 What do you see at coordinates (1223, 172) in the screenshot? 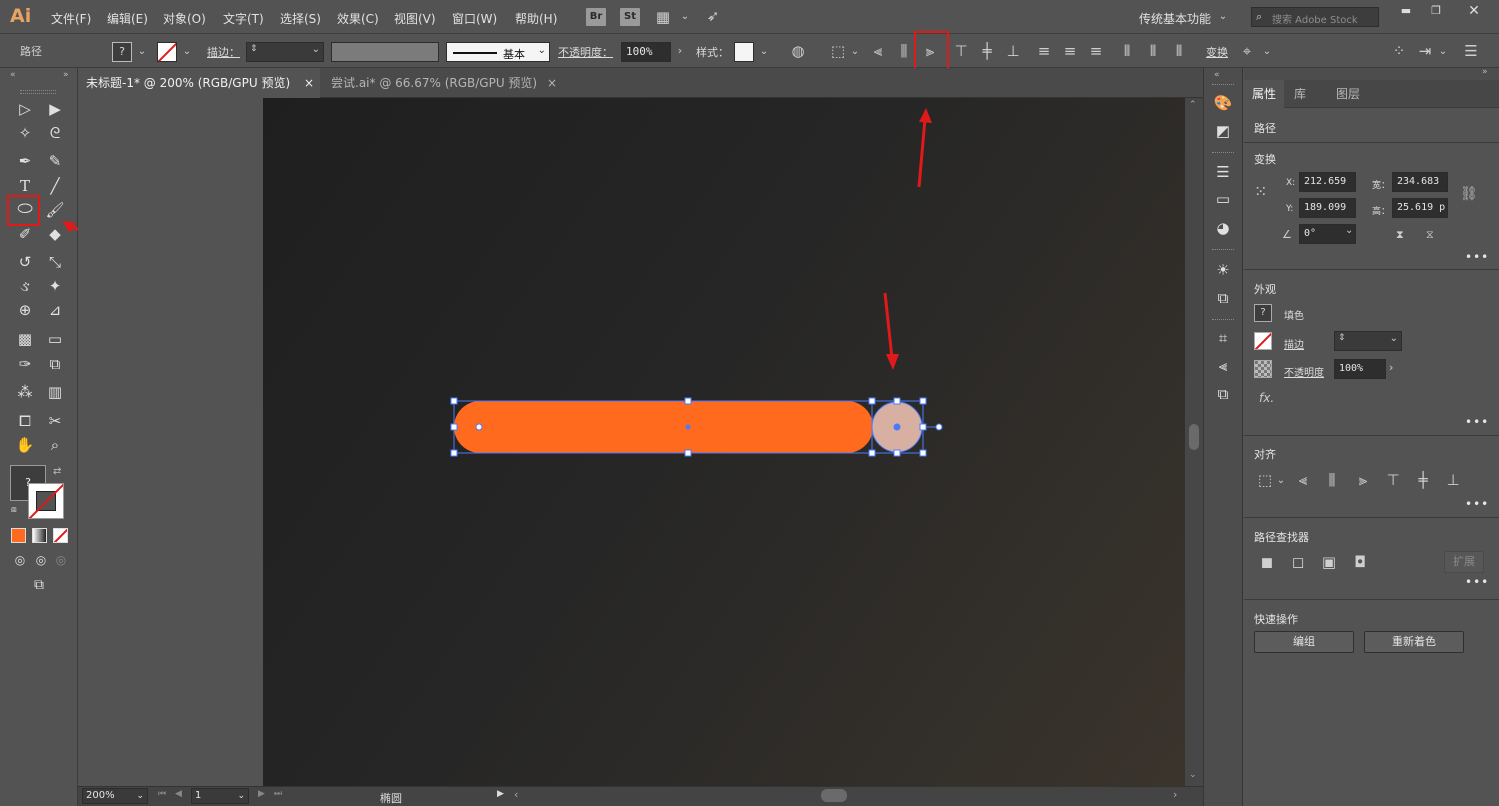
I see `stroke-panel-icon: ☰` at bounding box center [1223, 172].